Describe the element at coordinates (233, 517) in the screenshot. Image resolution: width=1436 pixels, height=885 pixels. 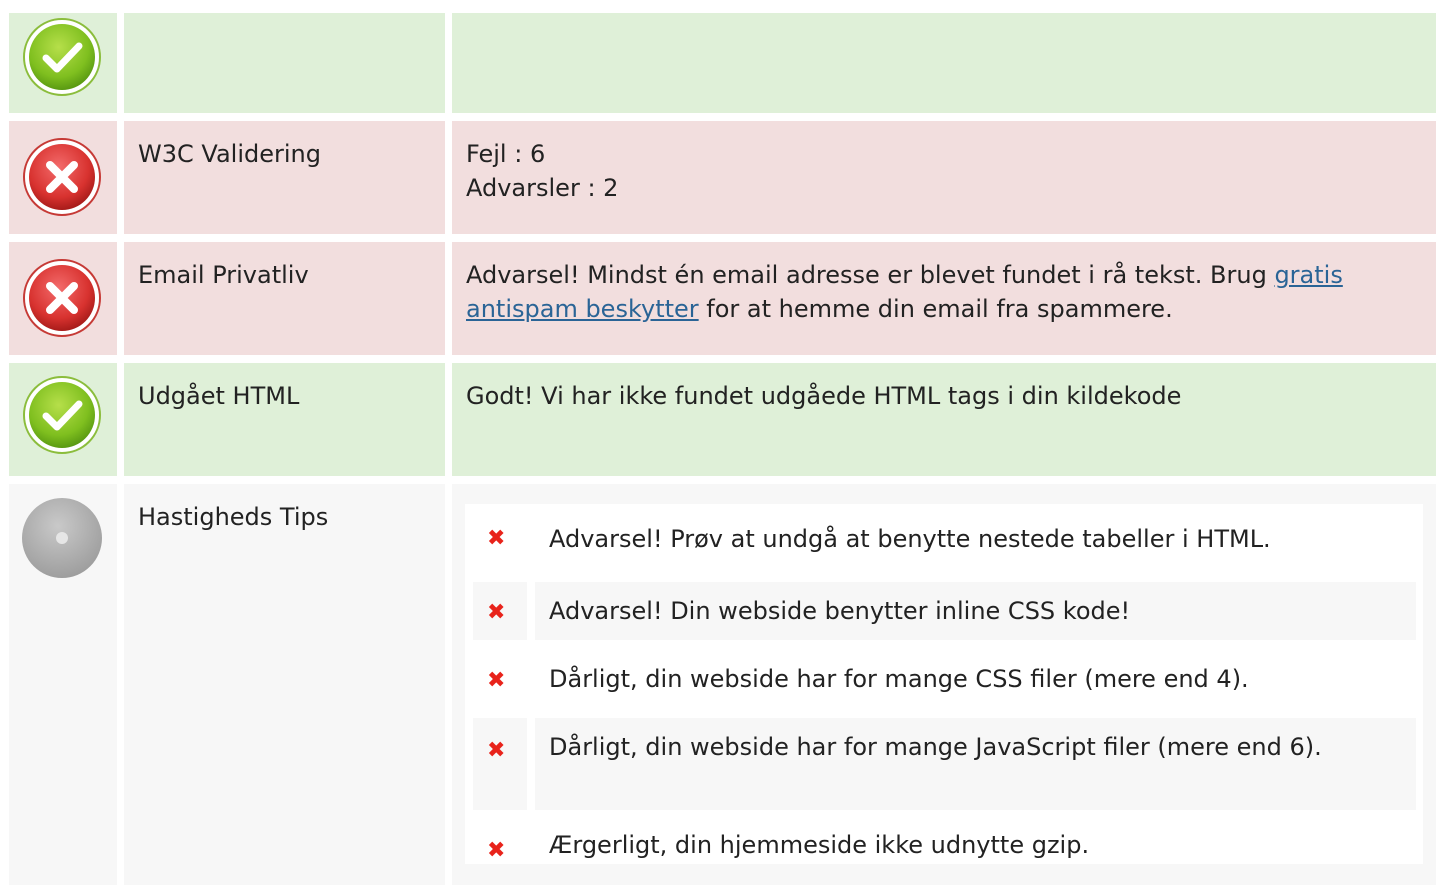
I see `row-label: Hastigheds Tips` at that location.